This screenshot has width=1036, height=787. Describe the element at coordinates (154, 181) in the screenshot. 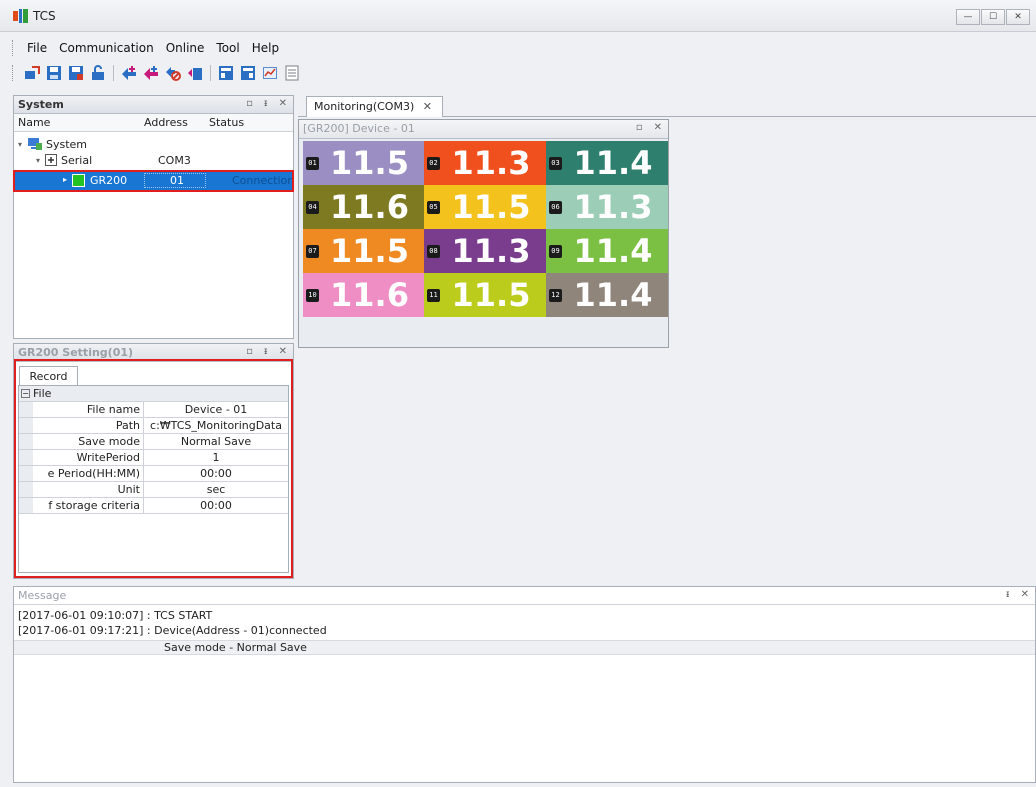

I see `tree-node-gr200: ▸ GR200 01 Connection` at that location.